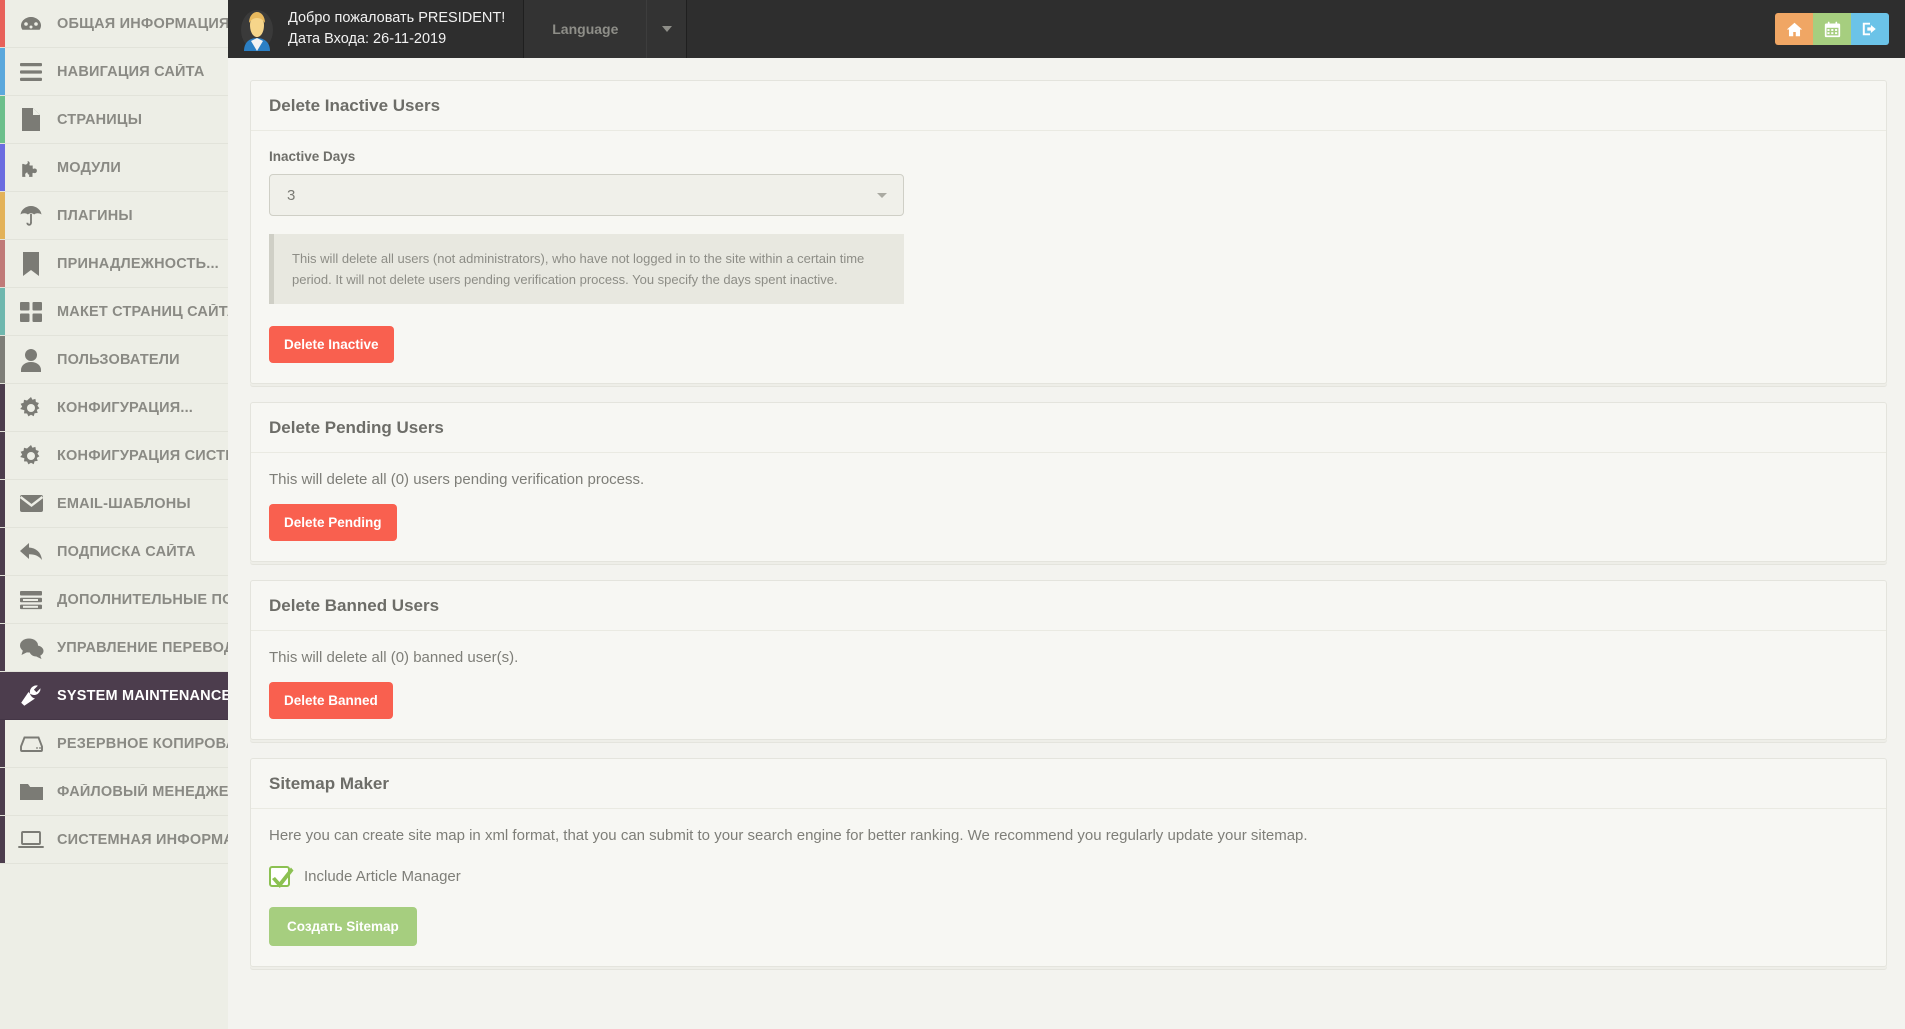  I want to click on sidebar-item-12: ДОПОЛНИТЕЛЬНЫЕ ПОЛЯ, so click(114, 600).